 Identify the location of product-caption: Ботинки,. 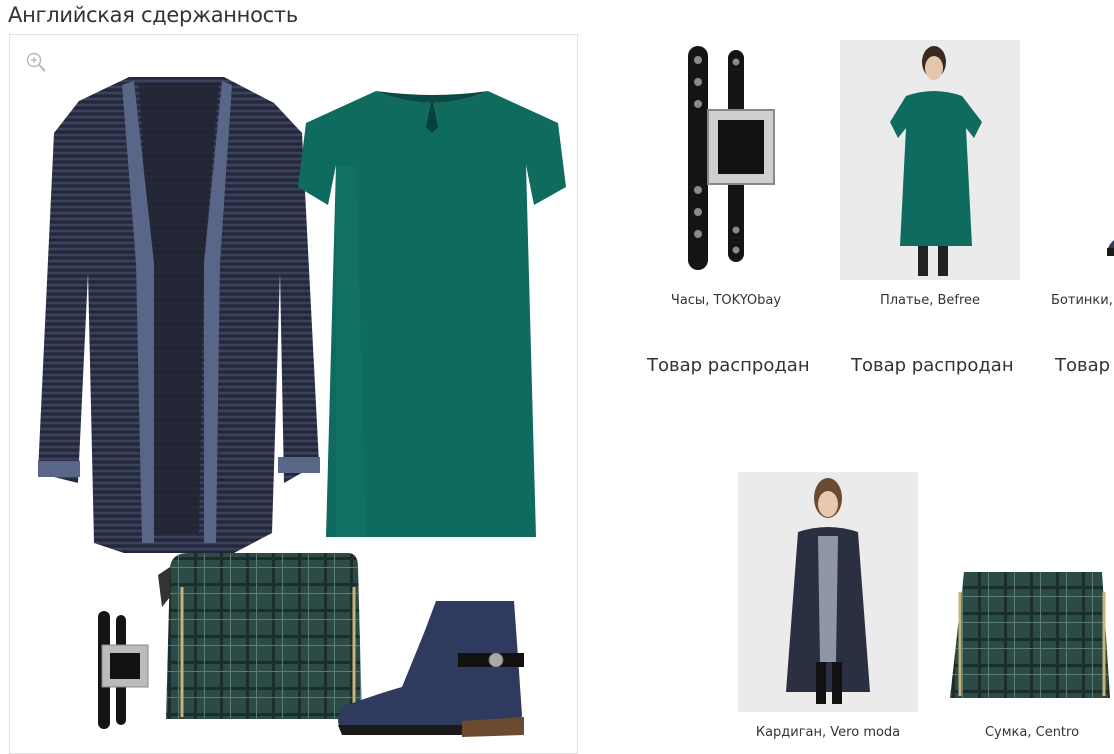
(1079, 300).